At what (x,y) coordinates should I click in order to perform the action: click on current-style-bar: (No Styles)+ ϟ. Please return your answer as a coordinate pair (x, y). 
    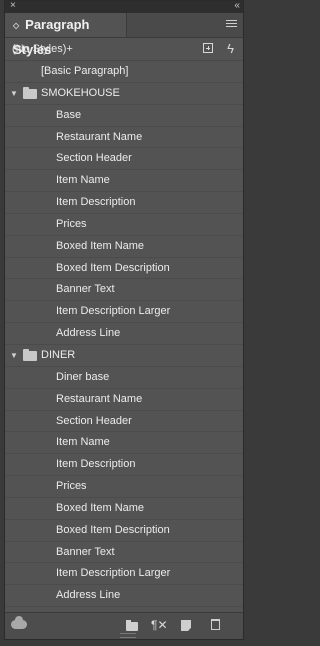
    Looking at the image, I should click on (124, 49).